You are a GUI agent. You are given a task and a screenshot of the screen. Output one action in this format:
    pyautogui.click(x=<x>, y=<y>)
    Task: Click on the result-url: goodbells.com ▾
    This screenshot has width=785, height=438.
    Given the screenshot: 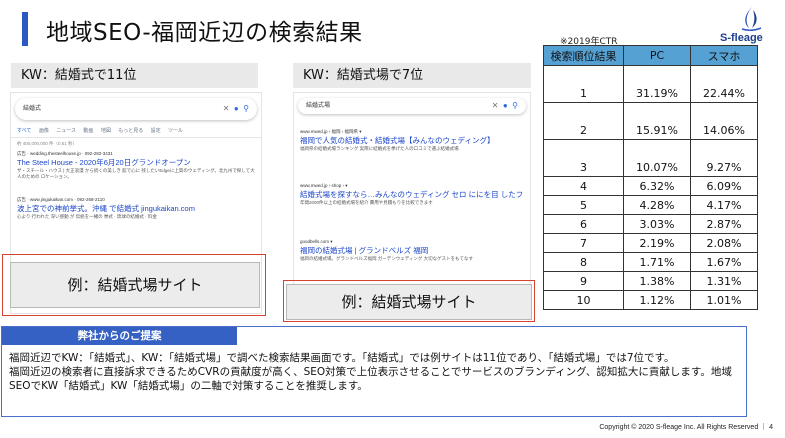 What is the action you would take?
    pyautogui.click(x=316, y=241)
    